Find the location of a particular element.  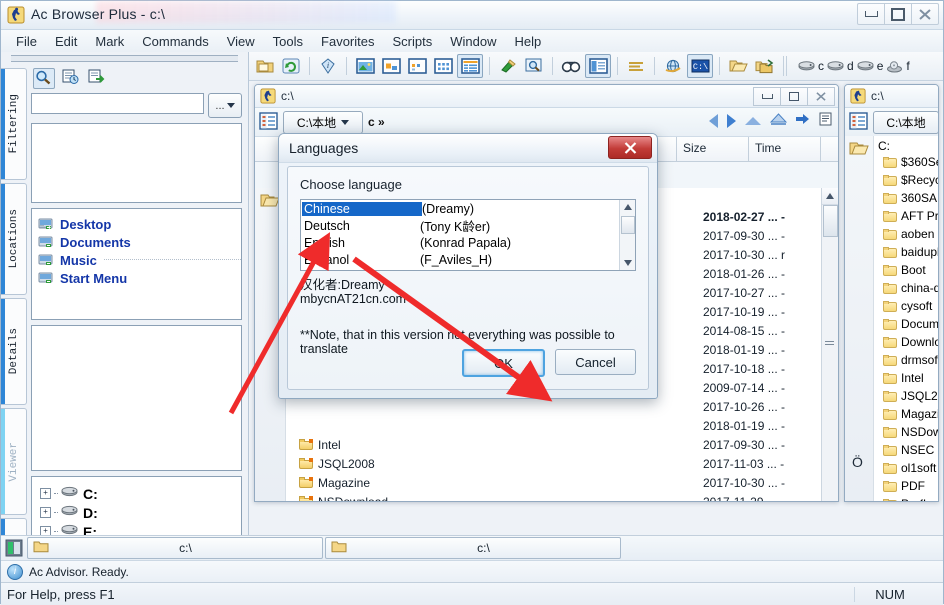

workspace-icon is located at coordinates (14, 548).